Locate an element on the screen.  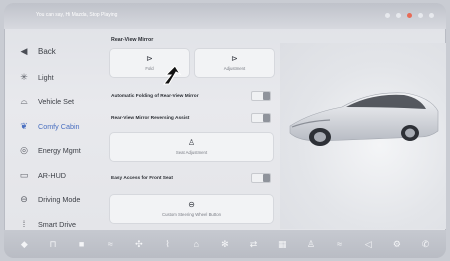
steering-wheel-icon: ⊖ is located at coordinates (191, 204).